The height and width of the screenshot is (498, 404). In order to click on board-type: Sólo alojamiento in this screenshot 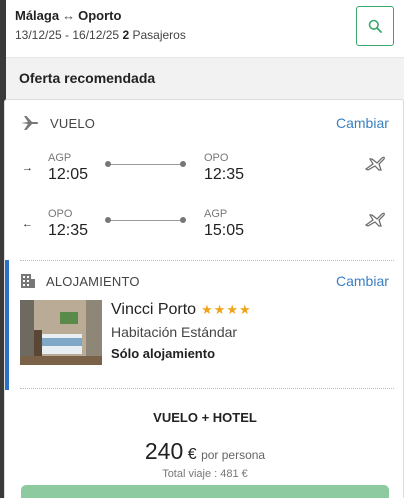, I will do `click(163, 353)`.